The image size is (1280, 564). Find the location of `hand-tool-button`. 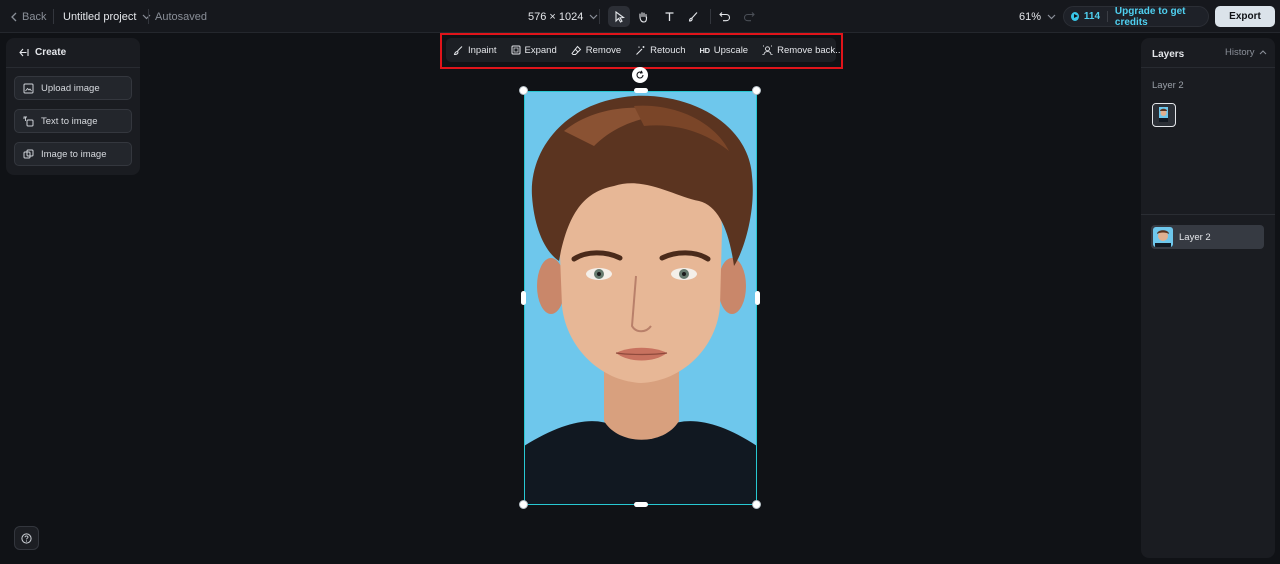

hand-tool-button is located at coordinates (643, 16).